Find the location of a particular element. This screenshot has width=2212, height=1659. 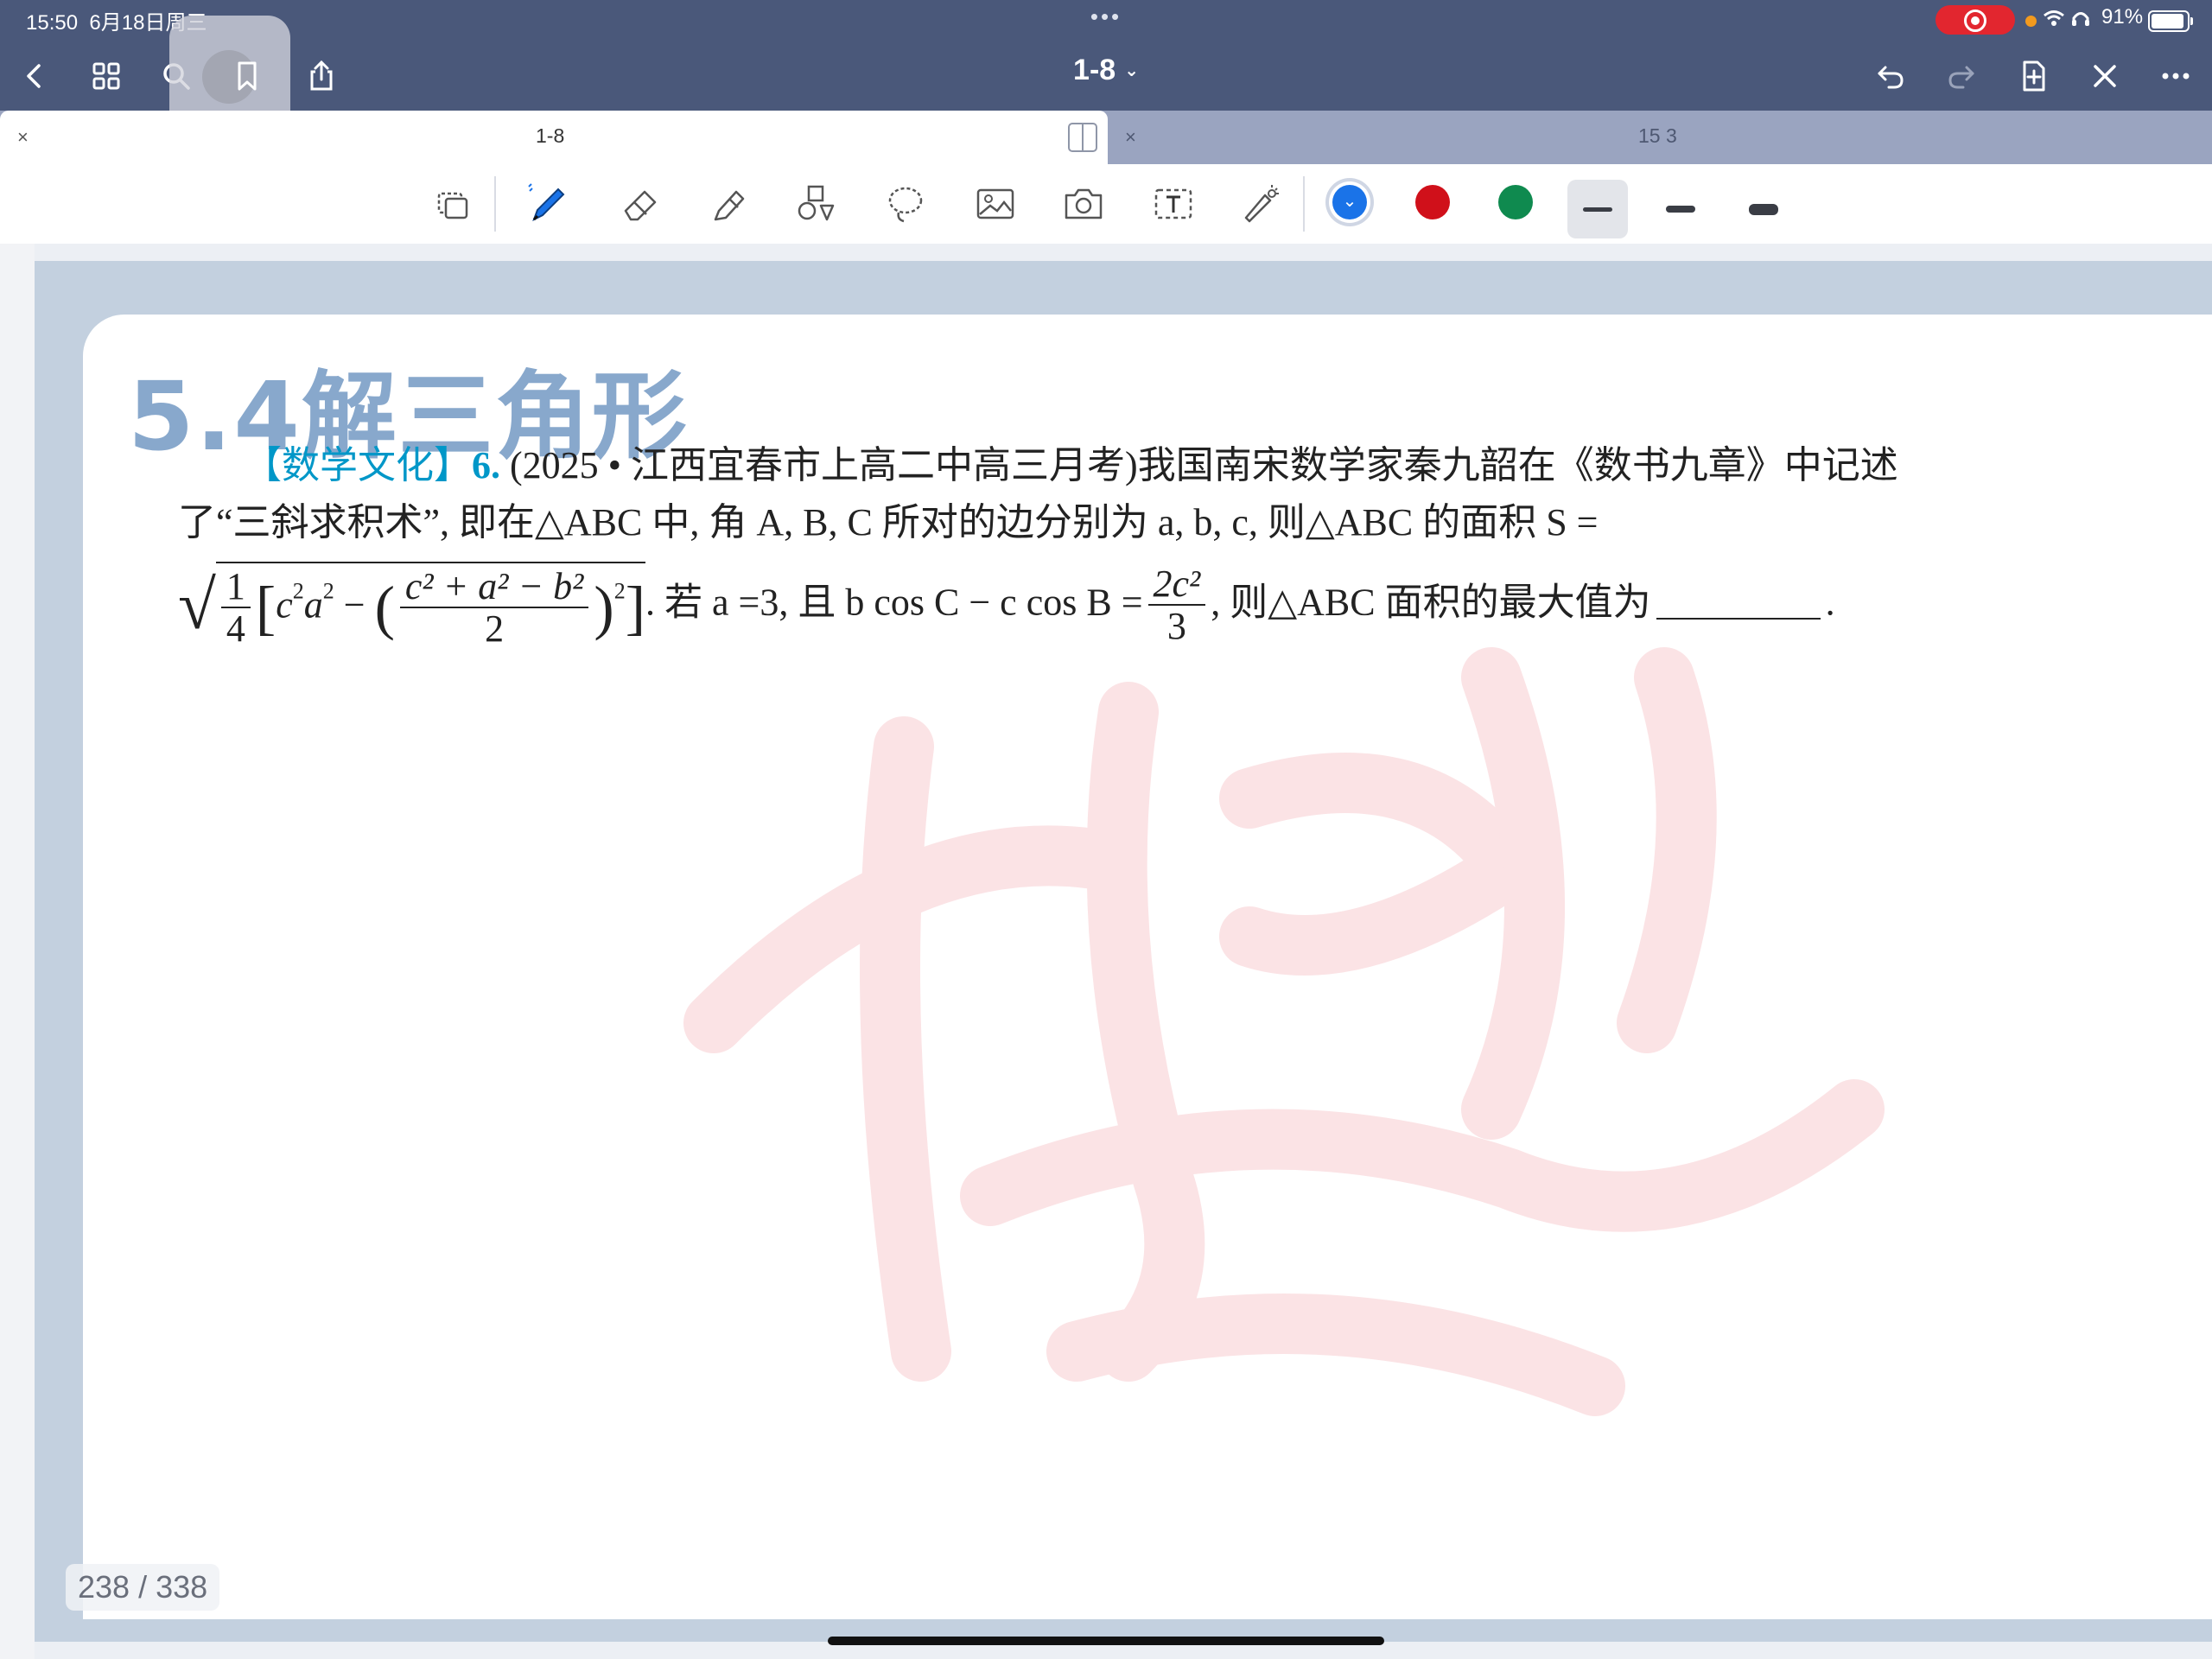

record-icon is located at coordinates (1975, 21).